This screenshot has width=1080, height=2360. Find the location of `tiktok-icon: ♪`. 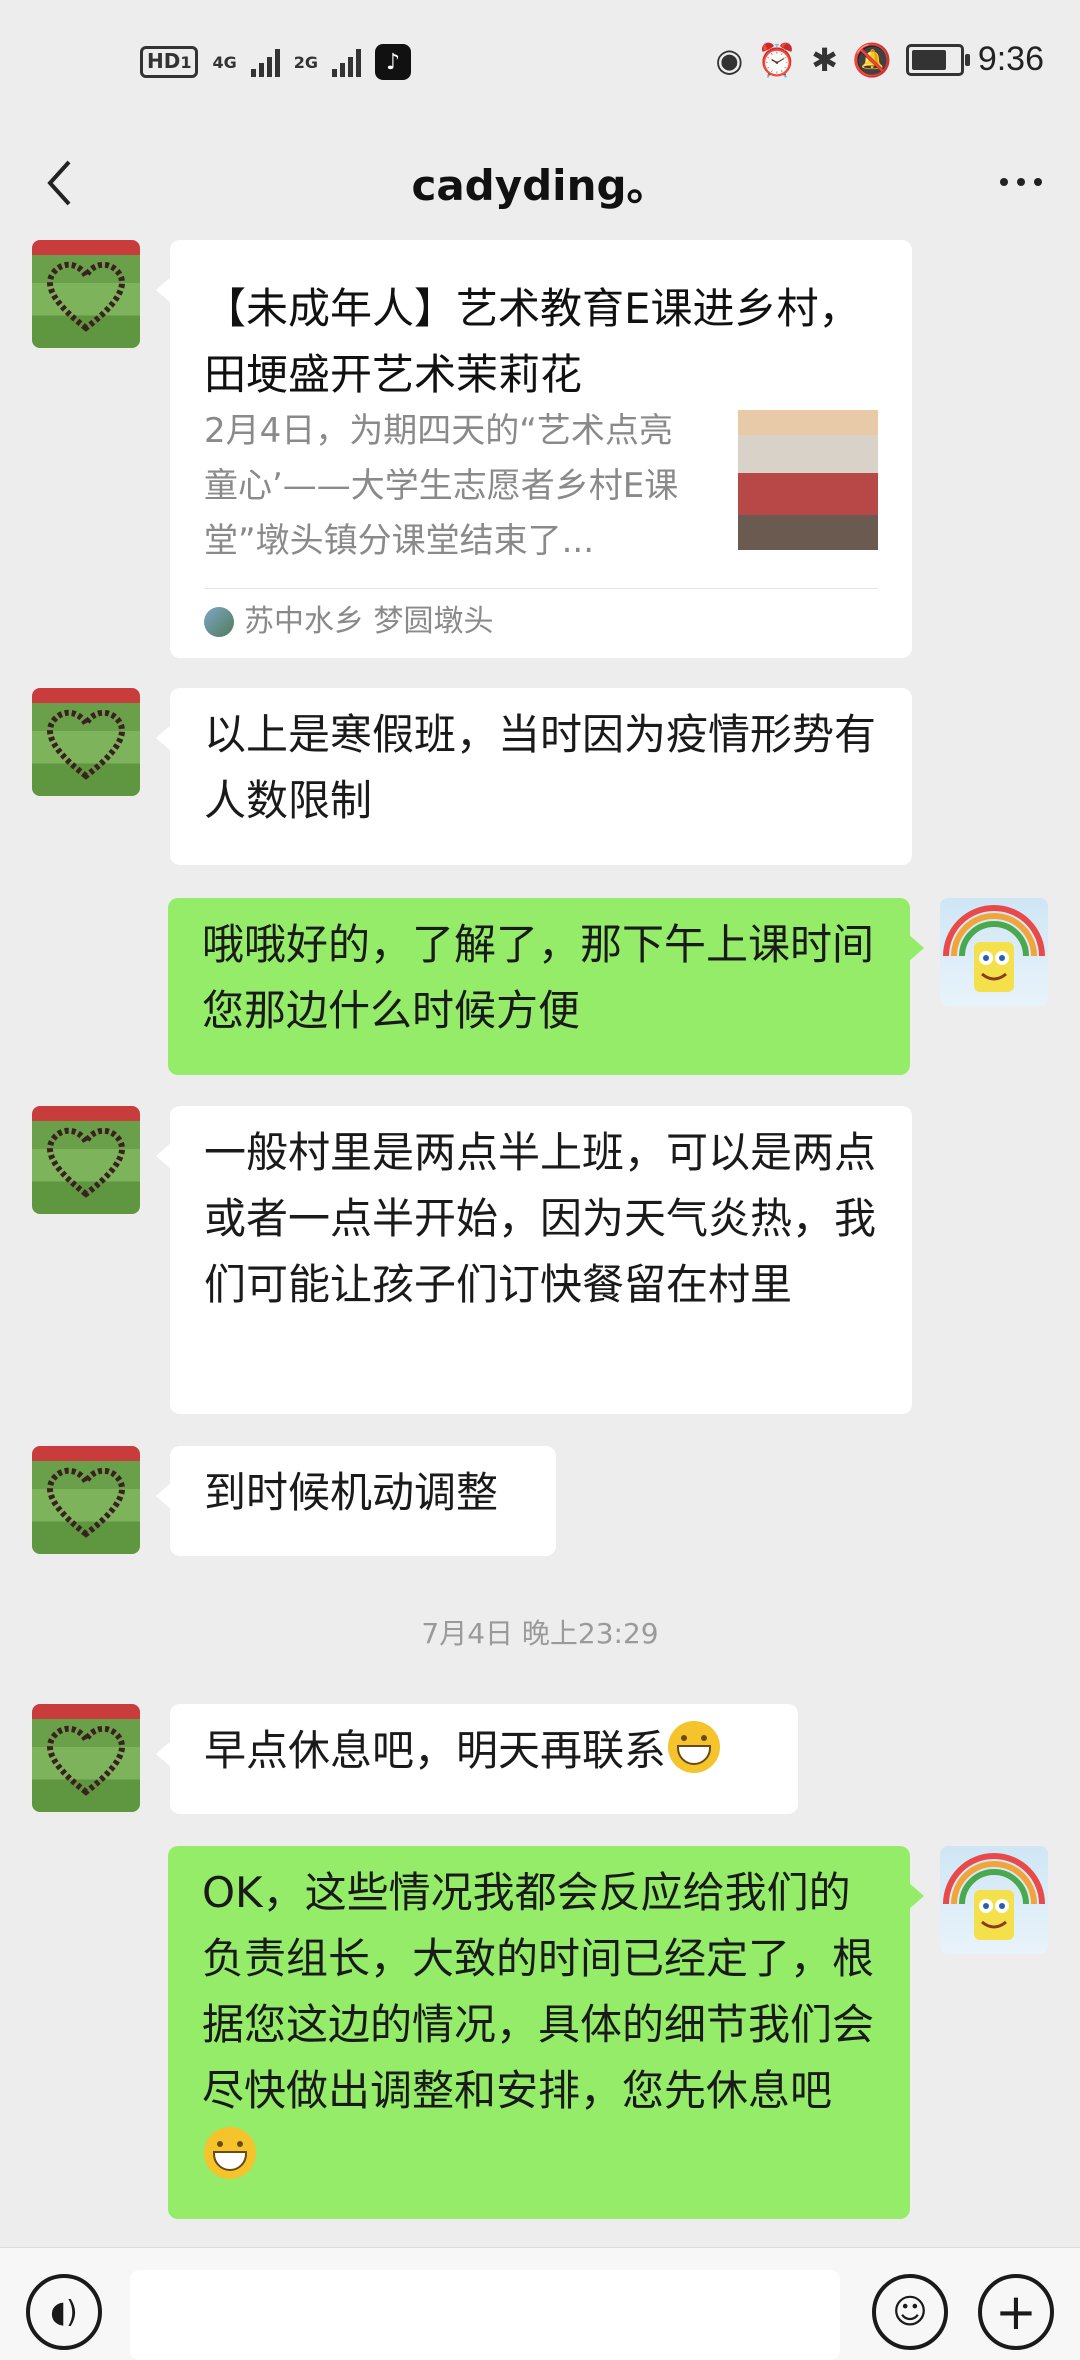

tiktok-icon: ♪ is located at coordinates (393, 62).